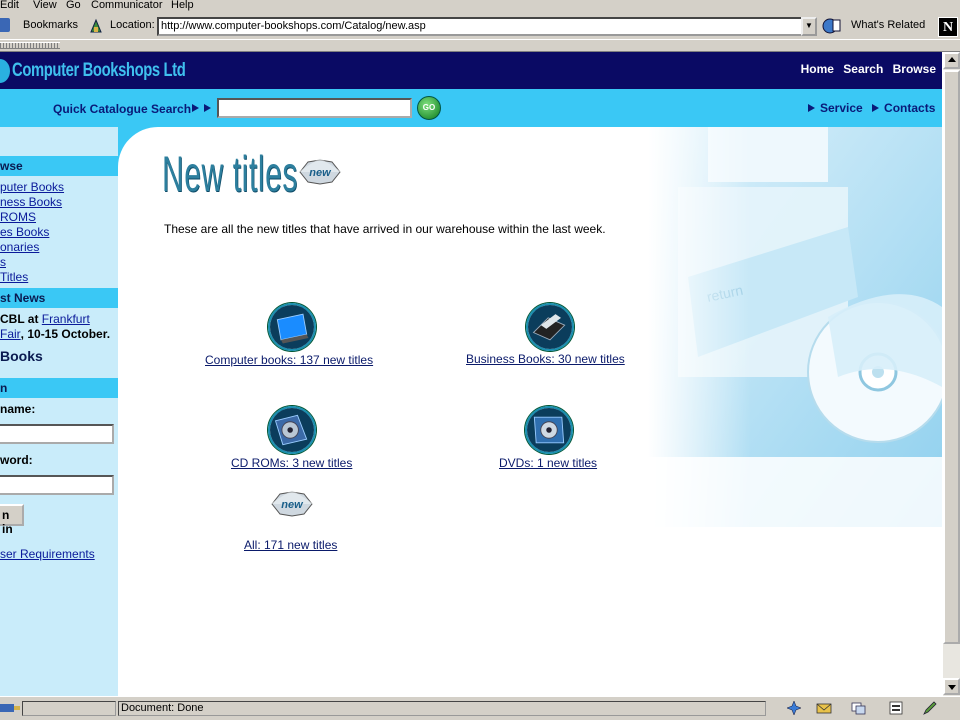 The height and width of the screenshot is (720, 960). What do you see at coordinates (57, 485) in the screenshot?
I see `password-input` at bounding box center [57, 485].